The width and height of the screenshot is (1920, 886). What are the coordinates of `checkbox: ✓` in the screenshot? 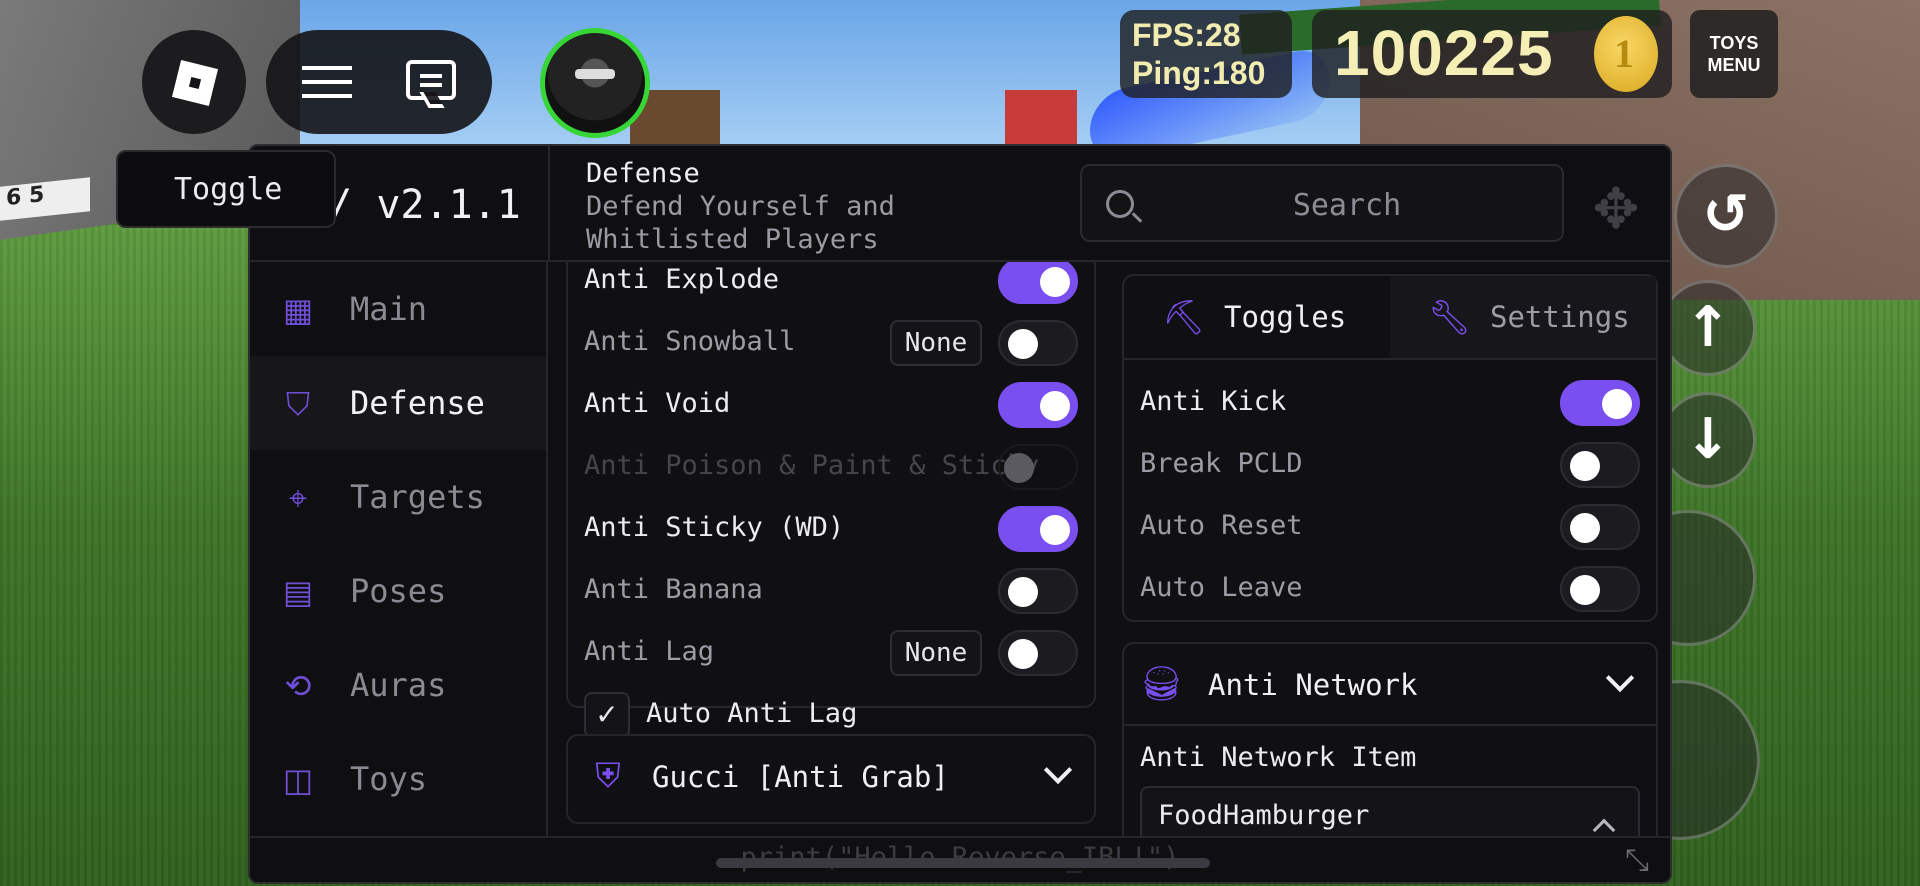 It's located at (607, 715).